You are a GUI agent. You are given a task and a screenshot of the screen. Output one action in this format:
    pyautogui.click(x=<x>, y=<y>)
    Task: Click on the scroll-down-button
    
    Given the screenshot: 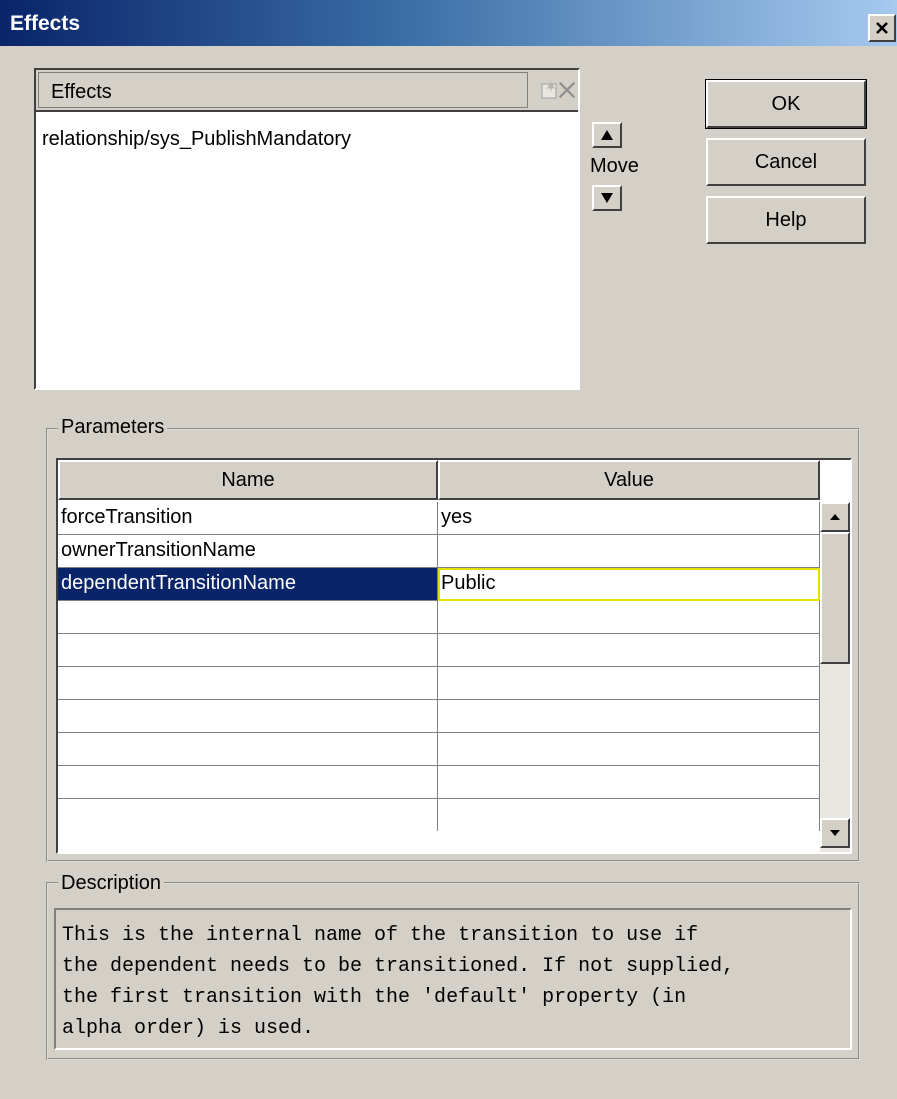 What is the action you would take?
    pyautogui.click(x=835, y=833)
    